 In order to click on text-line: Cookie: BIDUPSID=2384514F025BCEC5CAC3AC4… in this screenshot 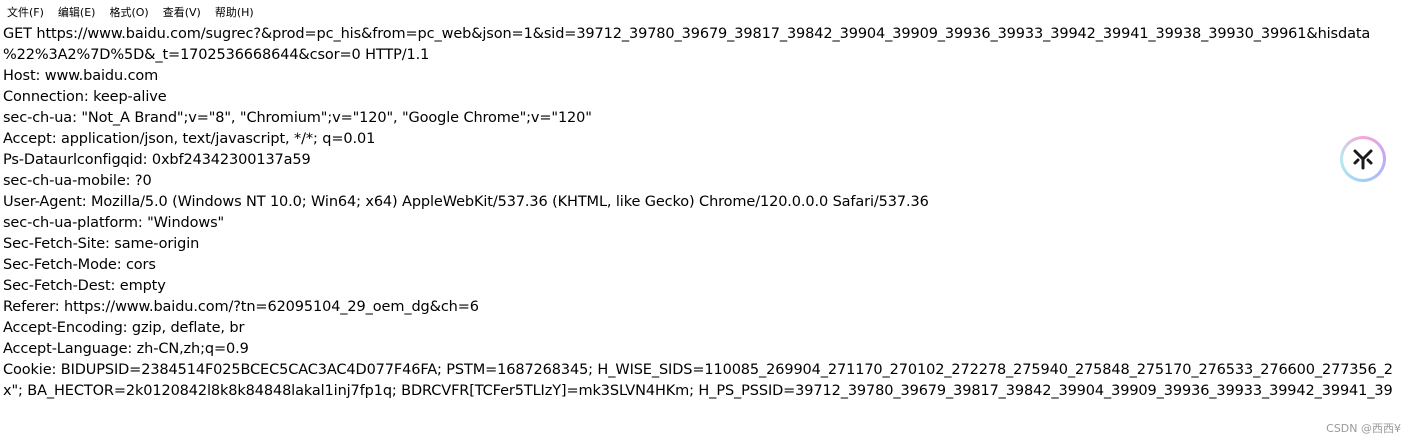, I will do `click(698, 370)`.